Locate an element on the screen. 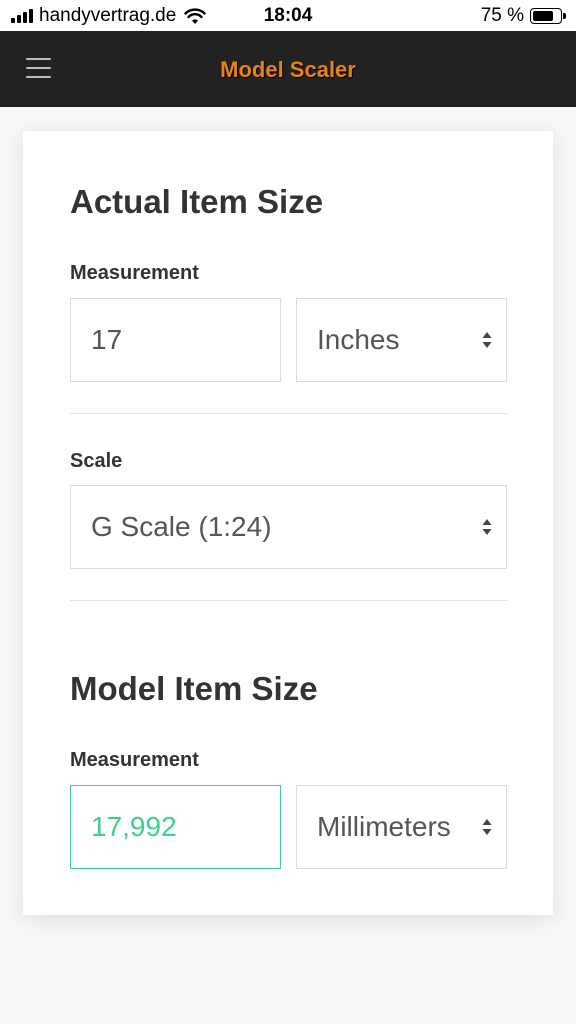 The height and width of the screenshot is (1024, 576). battery-percentage: 75 % is located at coordinates (502, 15).